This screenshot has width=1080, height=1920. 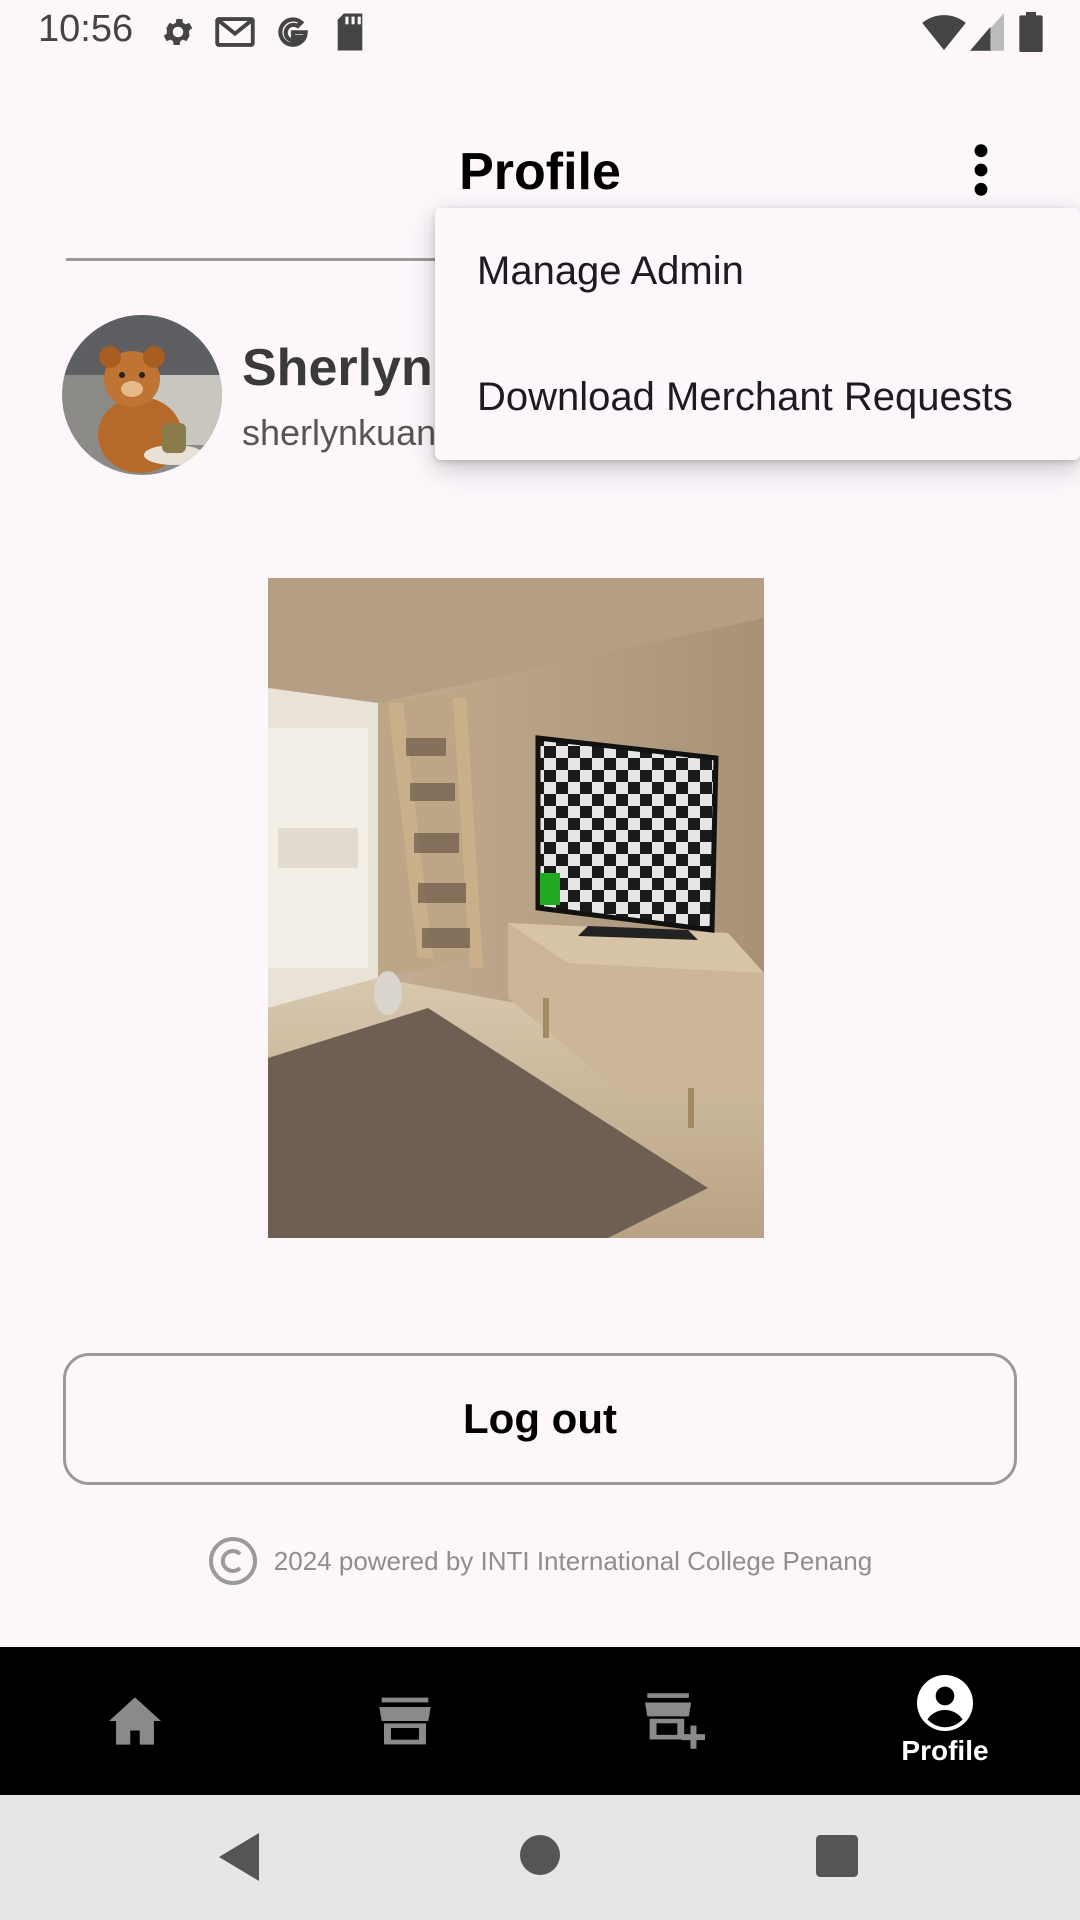 What do you see at coordinates (540, 32) in the screenshot?
I see `status-bar: 10:56` at bounding box center [540, 32].